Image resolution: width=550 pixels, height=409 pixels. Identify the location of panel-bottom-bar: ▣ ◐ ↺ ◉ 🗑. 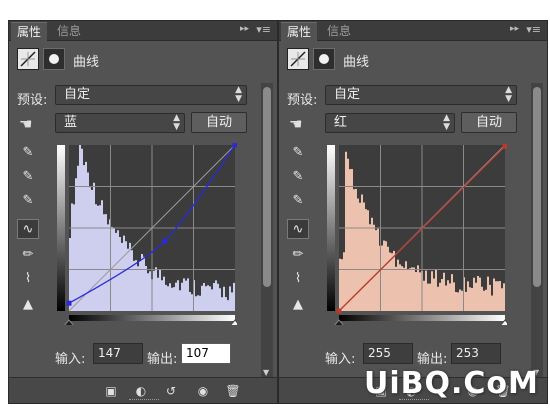
(143, 390).